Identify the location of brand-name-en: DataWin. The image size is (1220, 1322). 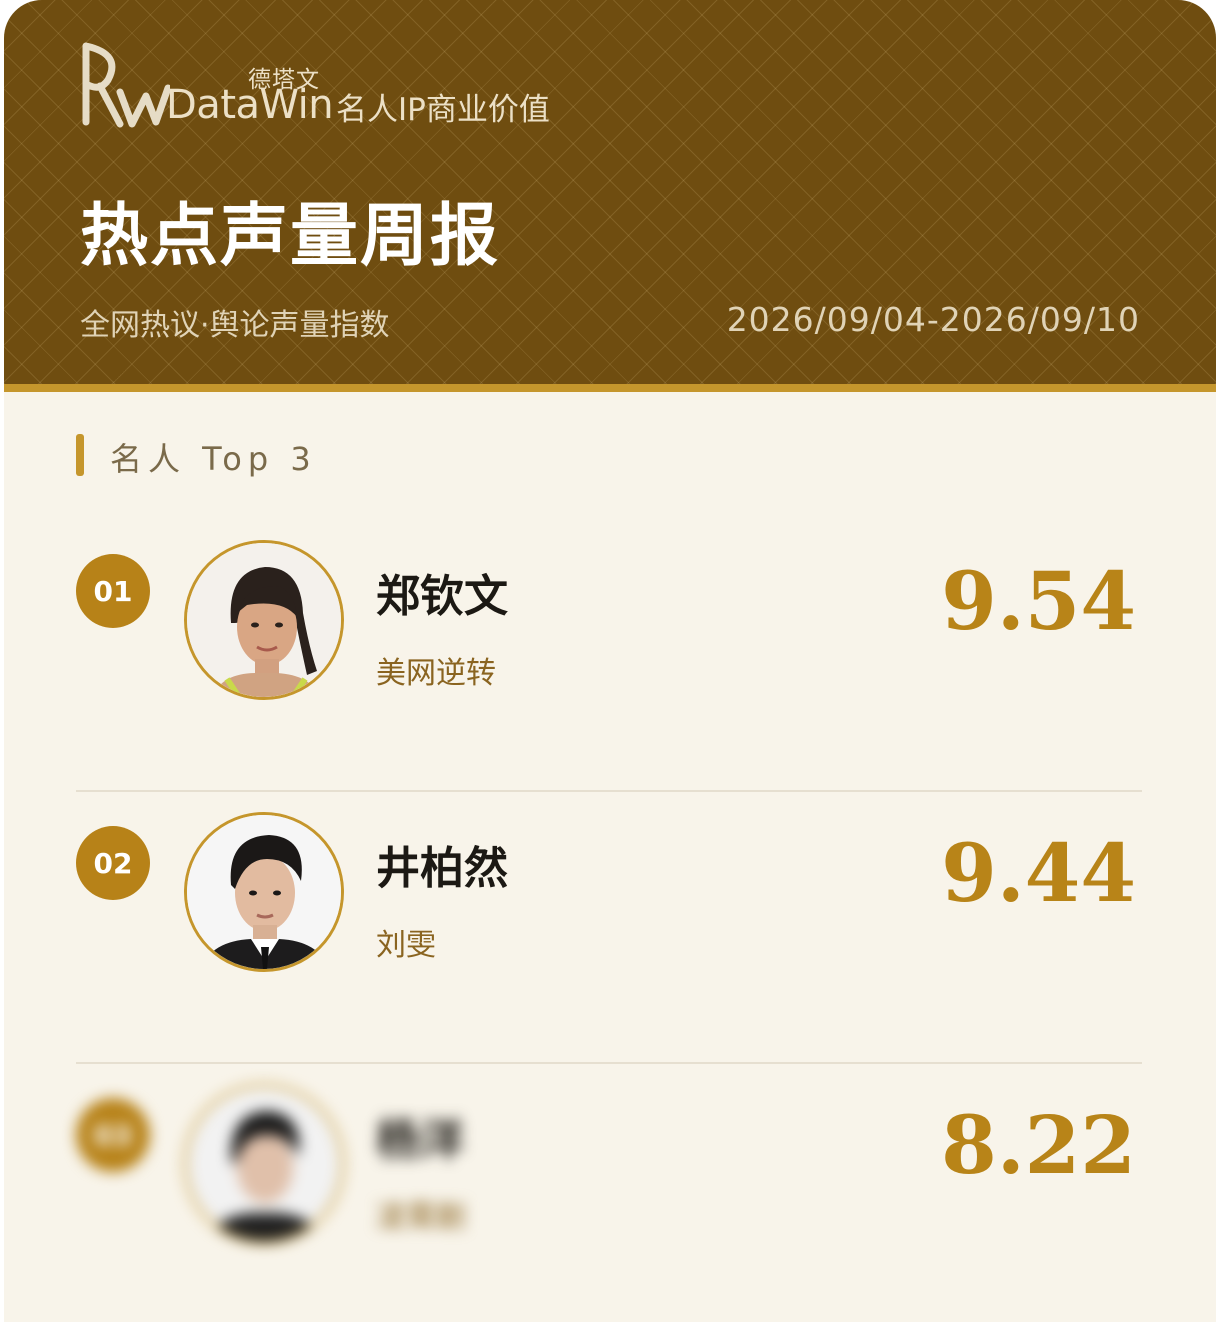
(250, 105).